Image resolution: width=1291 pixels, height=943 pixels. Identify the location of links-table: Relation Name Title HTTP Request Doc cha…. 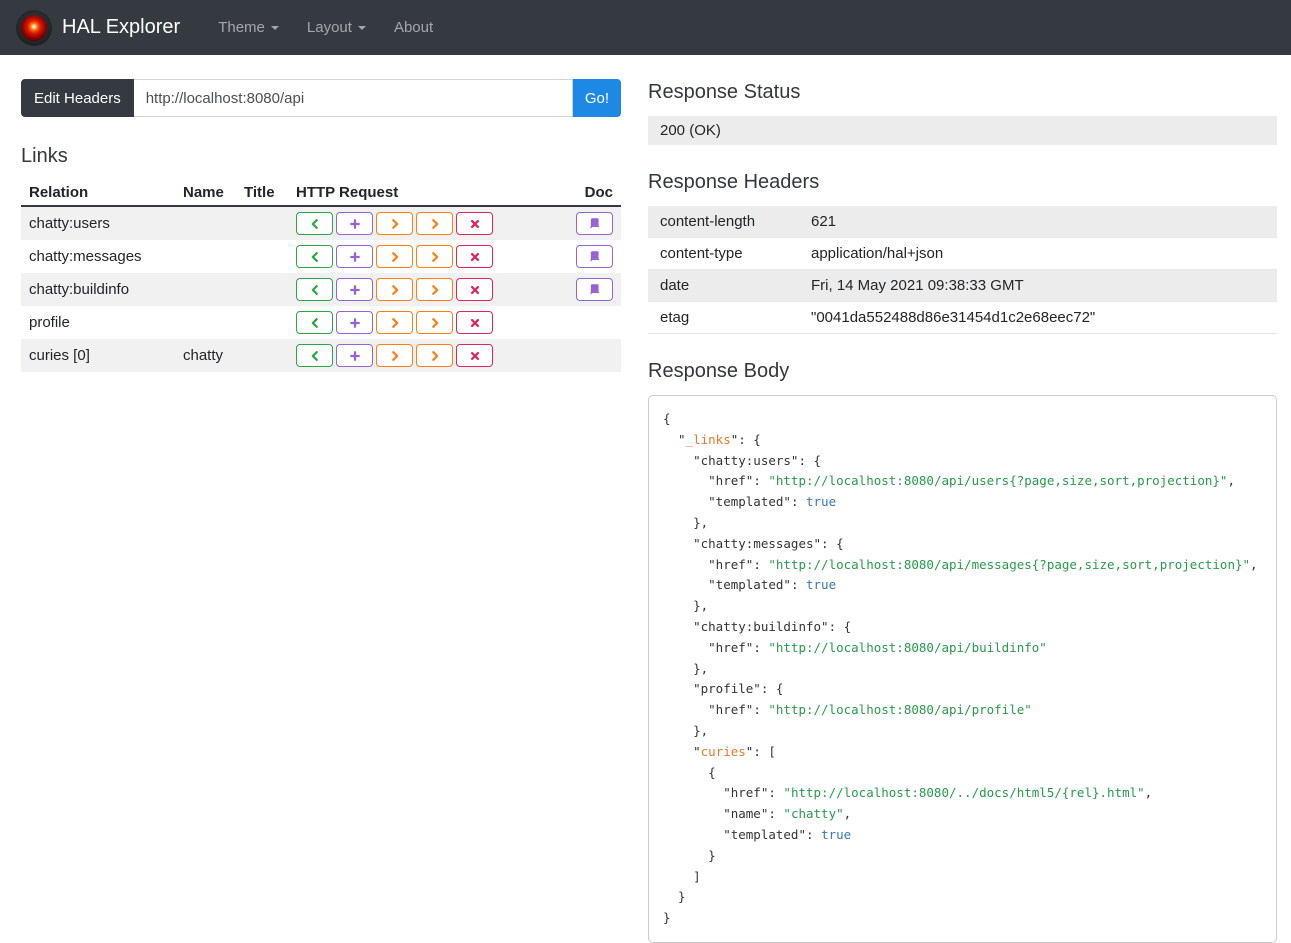
(321, 276).